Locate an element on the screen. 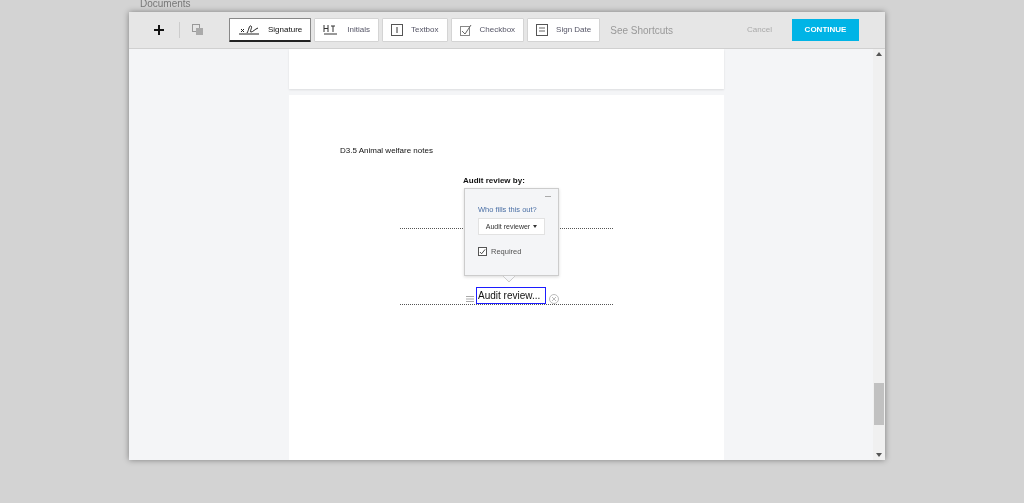 The image size is (1024, 503). signature-icon is located at coordinates (249, 29).